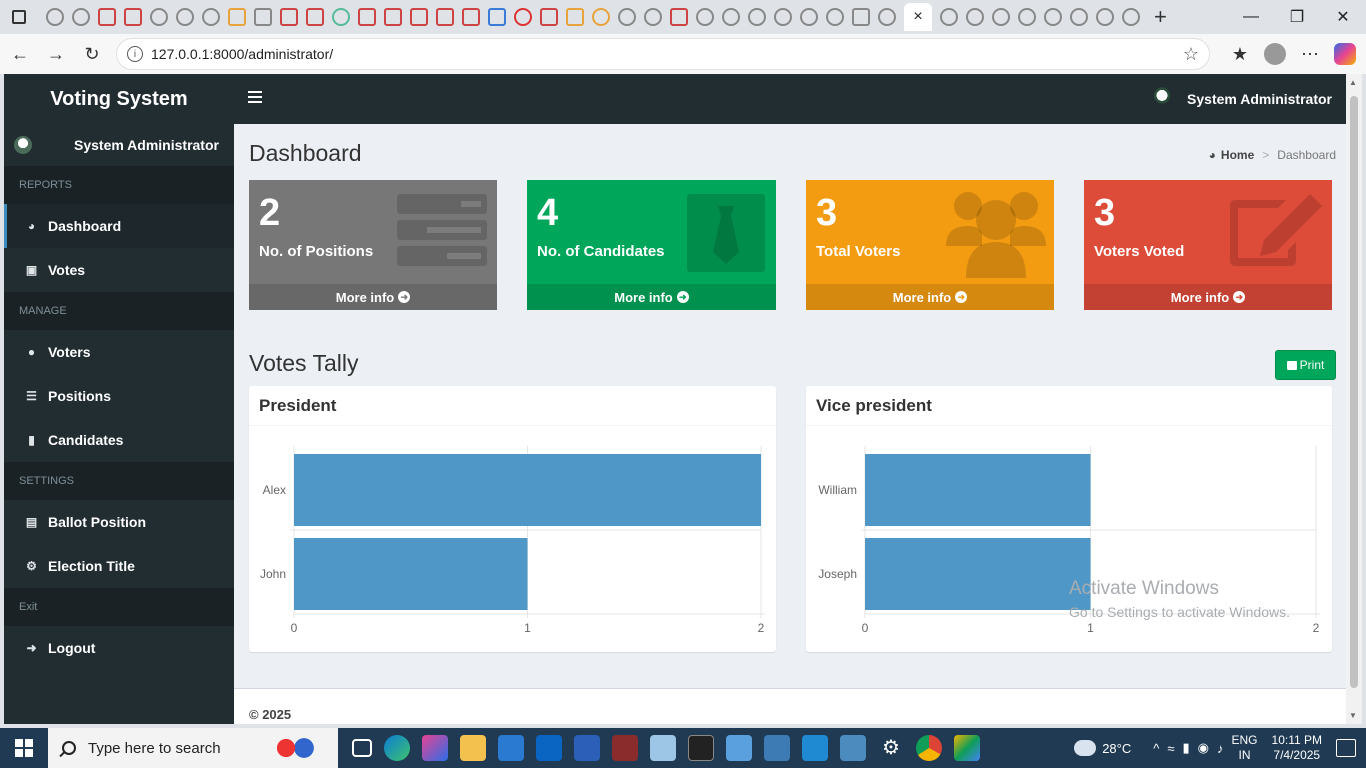  I want to click on notifications-icon, so click(1346, 748).